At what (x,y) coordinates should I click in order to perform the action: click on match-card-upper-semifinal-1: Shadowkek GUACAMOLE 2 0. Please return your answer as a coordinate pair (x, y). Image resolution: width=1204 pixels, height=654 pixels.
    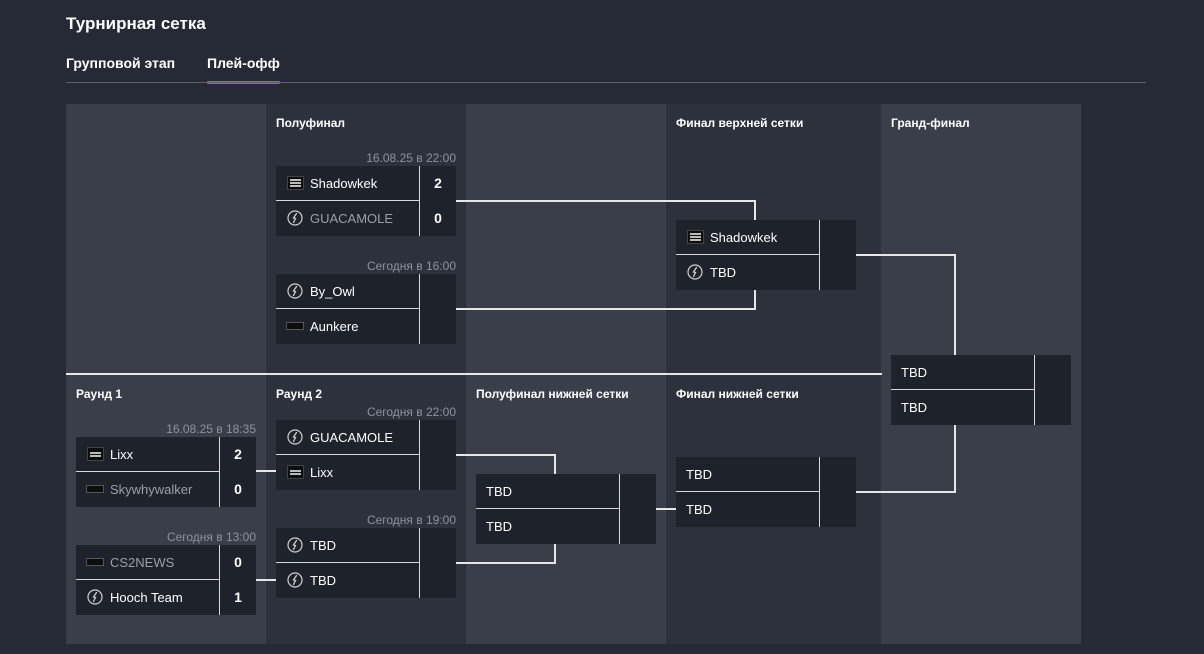
    Looking at the image, I should click on (366, 201).